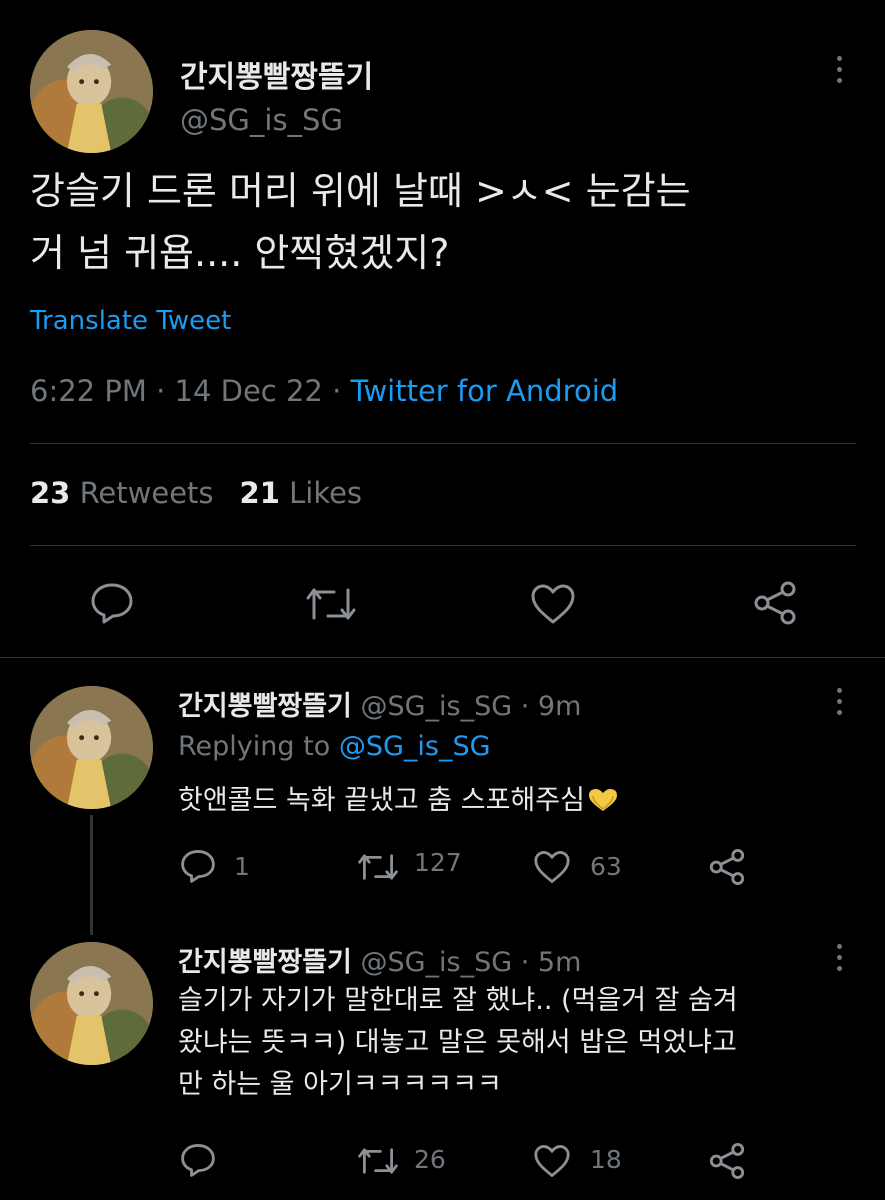  What do you see at coordinates (248, 391) in the screenshot?
I see `tweet-date: 14 Dec 22` at bounding box center [248, 391].